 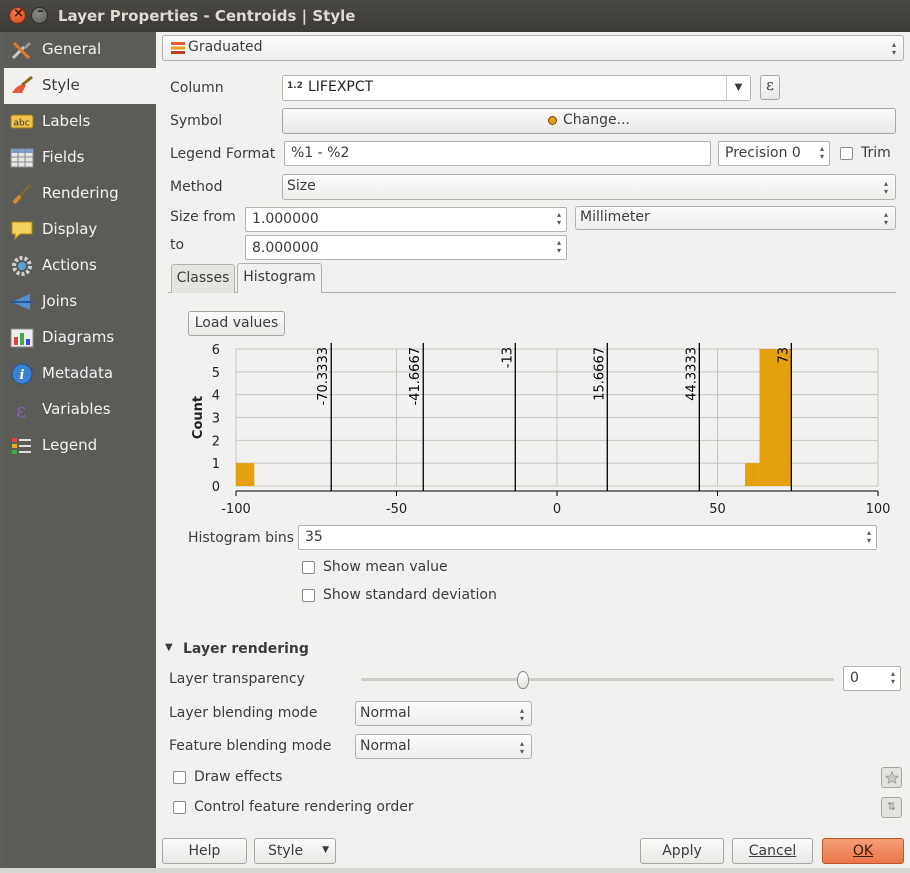 What do you see at coordinates (22, 124) in the screenshot?
I see `svg-text: abc` at bounding box center [22, 124].